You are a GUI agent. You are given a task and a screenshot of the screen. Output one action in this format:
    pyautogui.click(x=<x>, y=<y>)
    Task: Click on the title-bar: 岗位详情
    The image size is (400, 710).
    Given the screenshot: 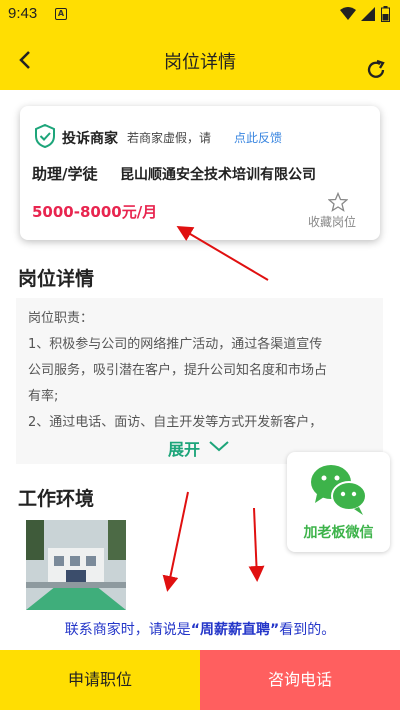 What is the action you would take?
    pyautogui.click(x=200, y=59)
    